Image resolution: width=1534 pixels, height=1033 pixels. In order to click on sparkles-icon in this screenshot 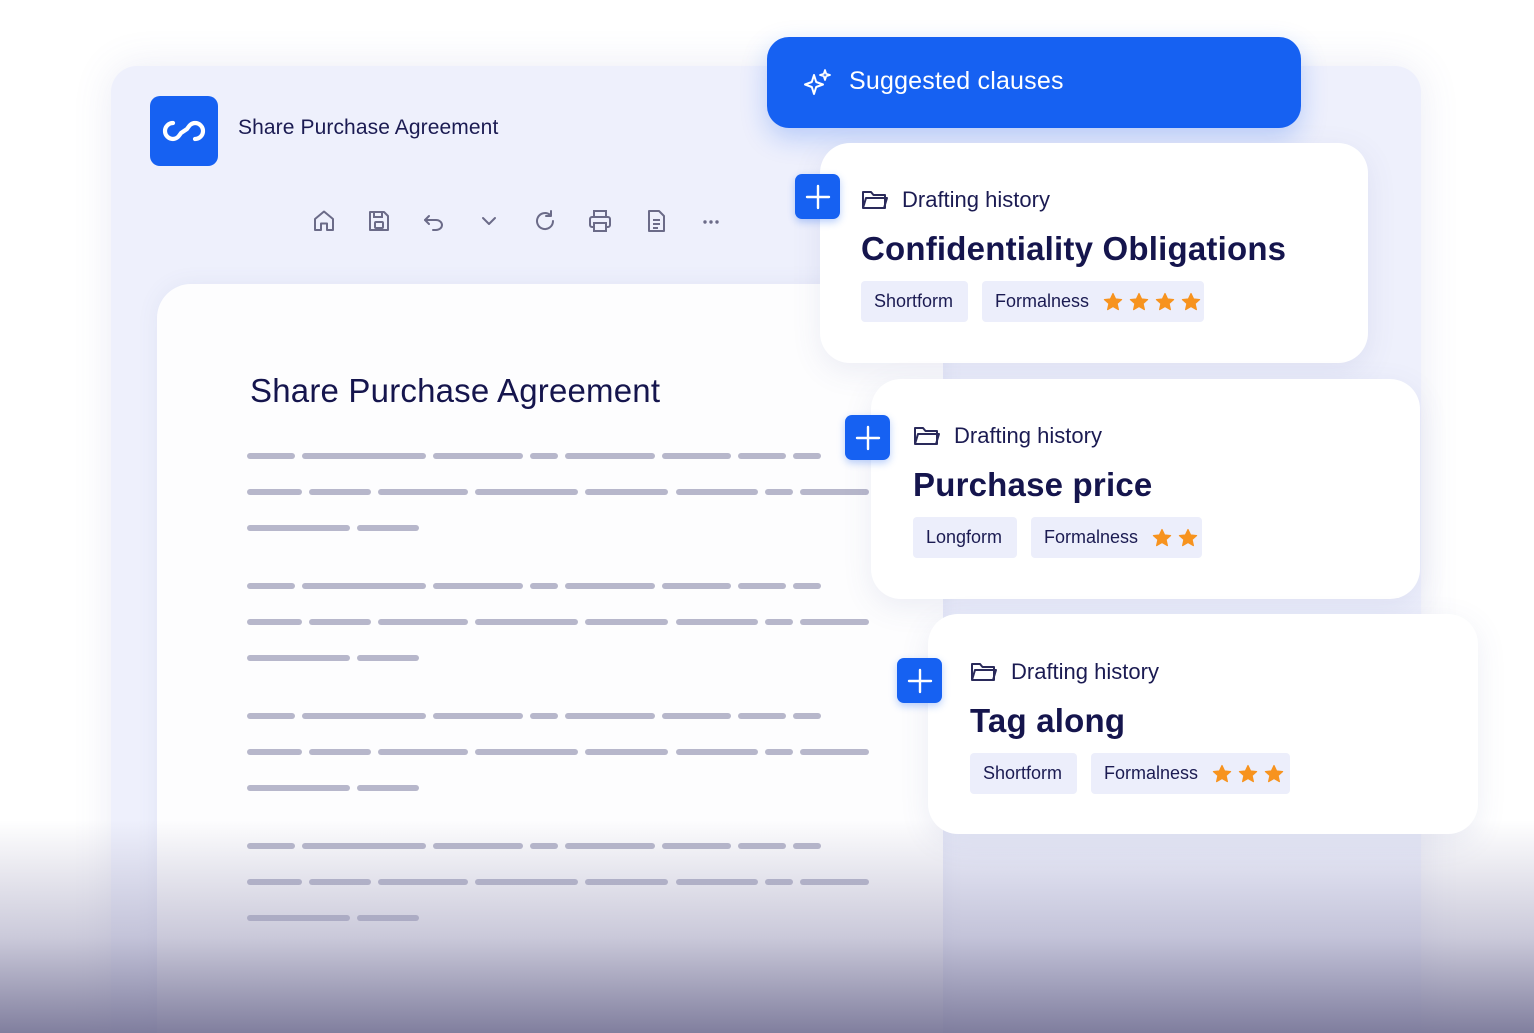, I will do `click(817, 82)`.